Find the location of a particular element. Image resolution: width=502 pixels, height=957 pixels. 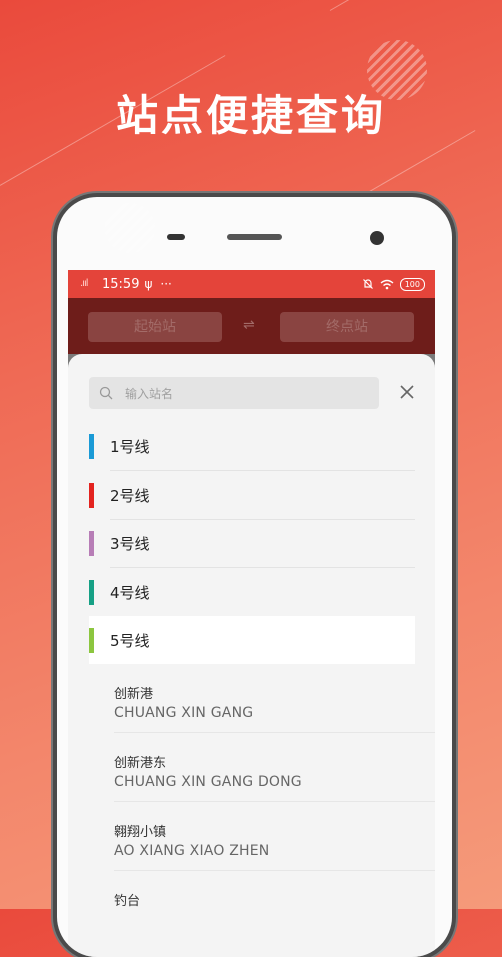

status-time: 15:59 is located at coordinates (121, 284).